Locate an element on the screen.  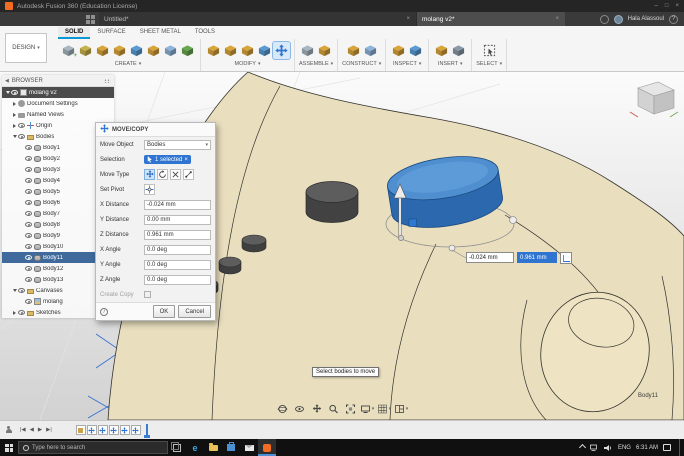
user-name: Hala Alassoul is located at coordinates (646, 19).